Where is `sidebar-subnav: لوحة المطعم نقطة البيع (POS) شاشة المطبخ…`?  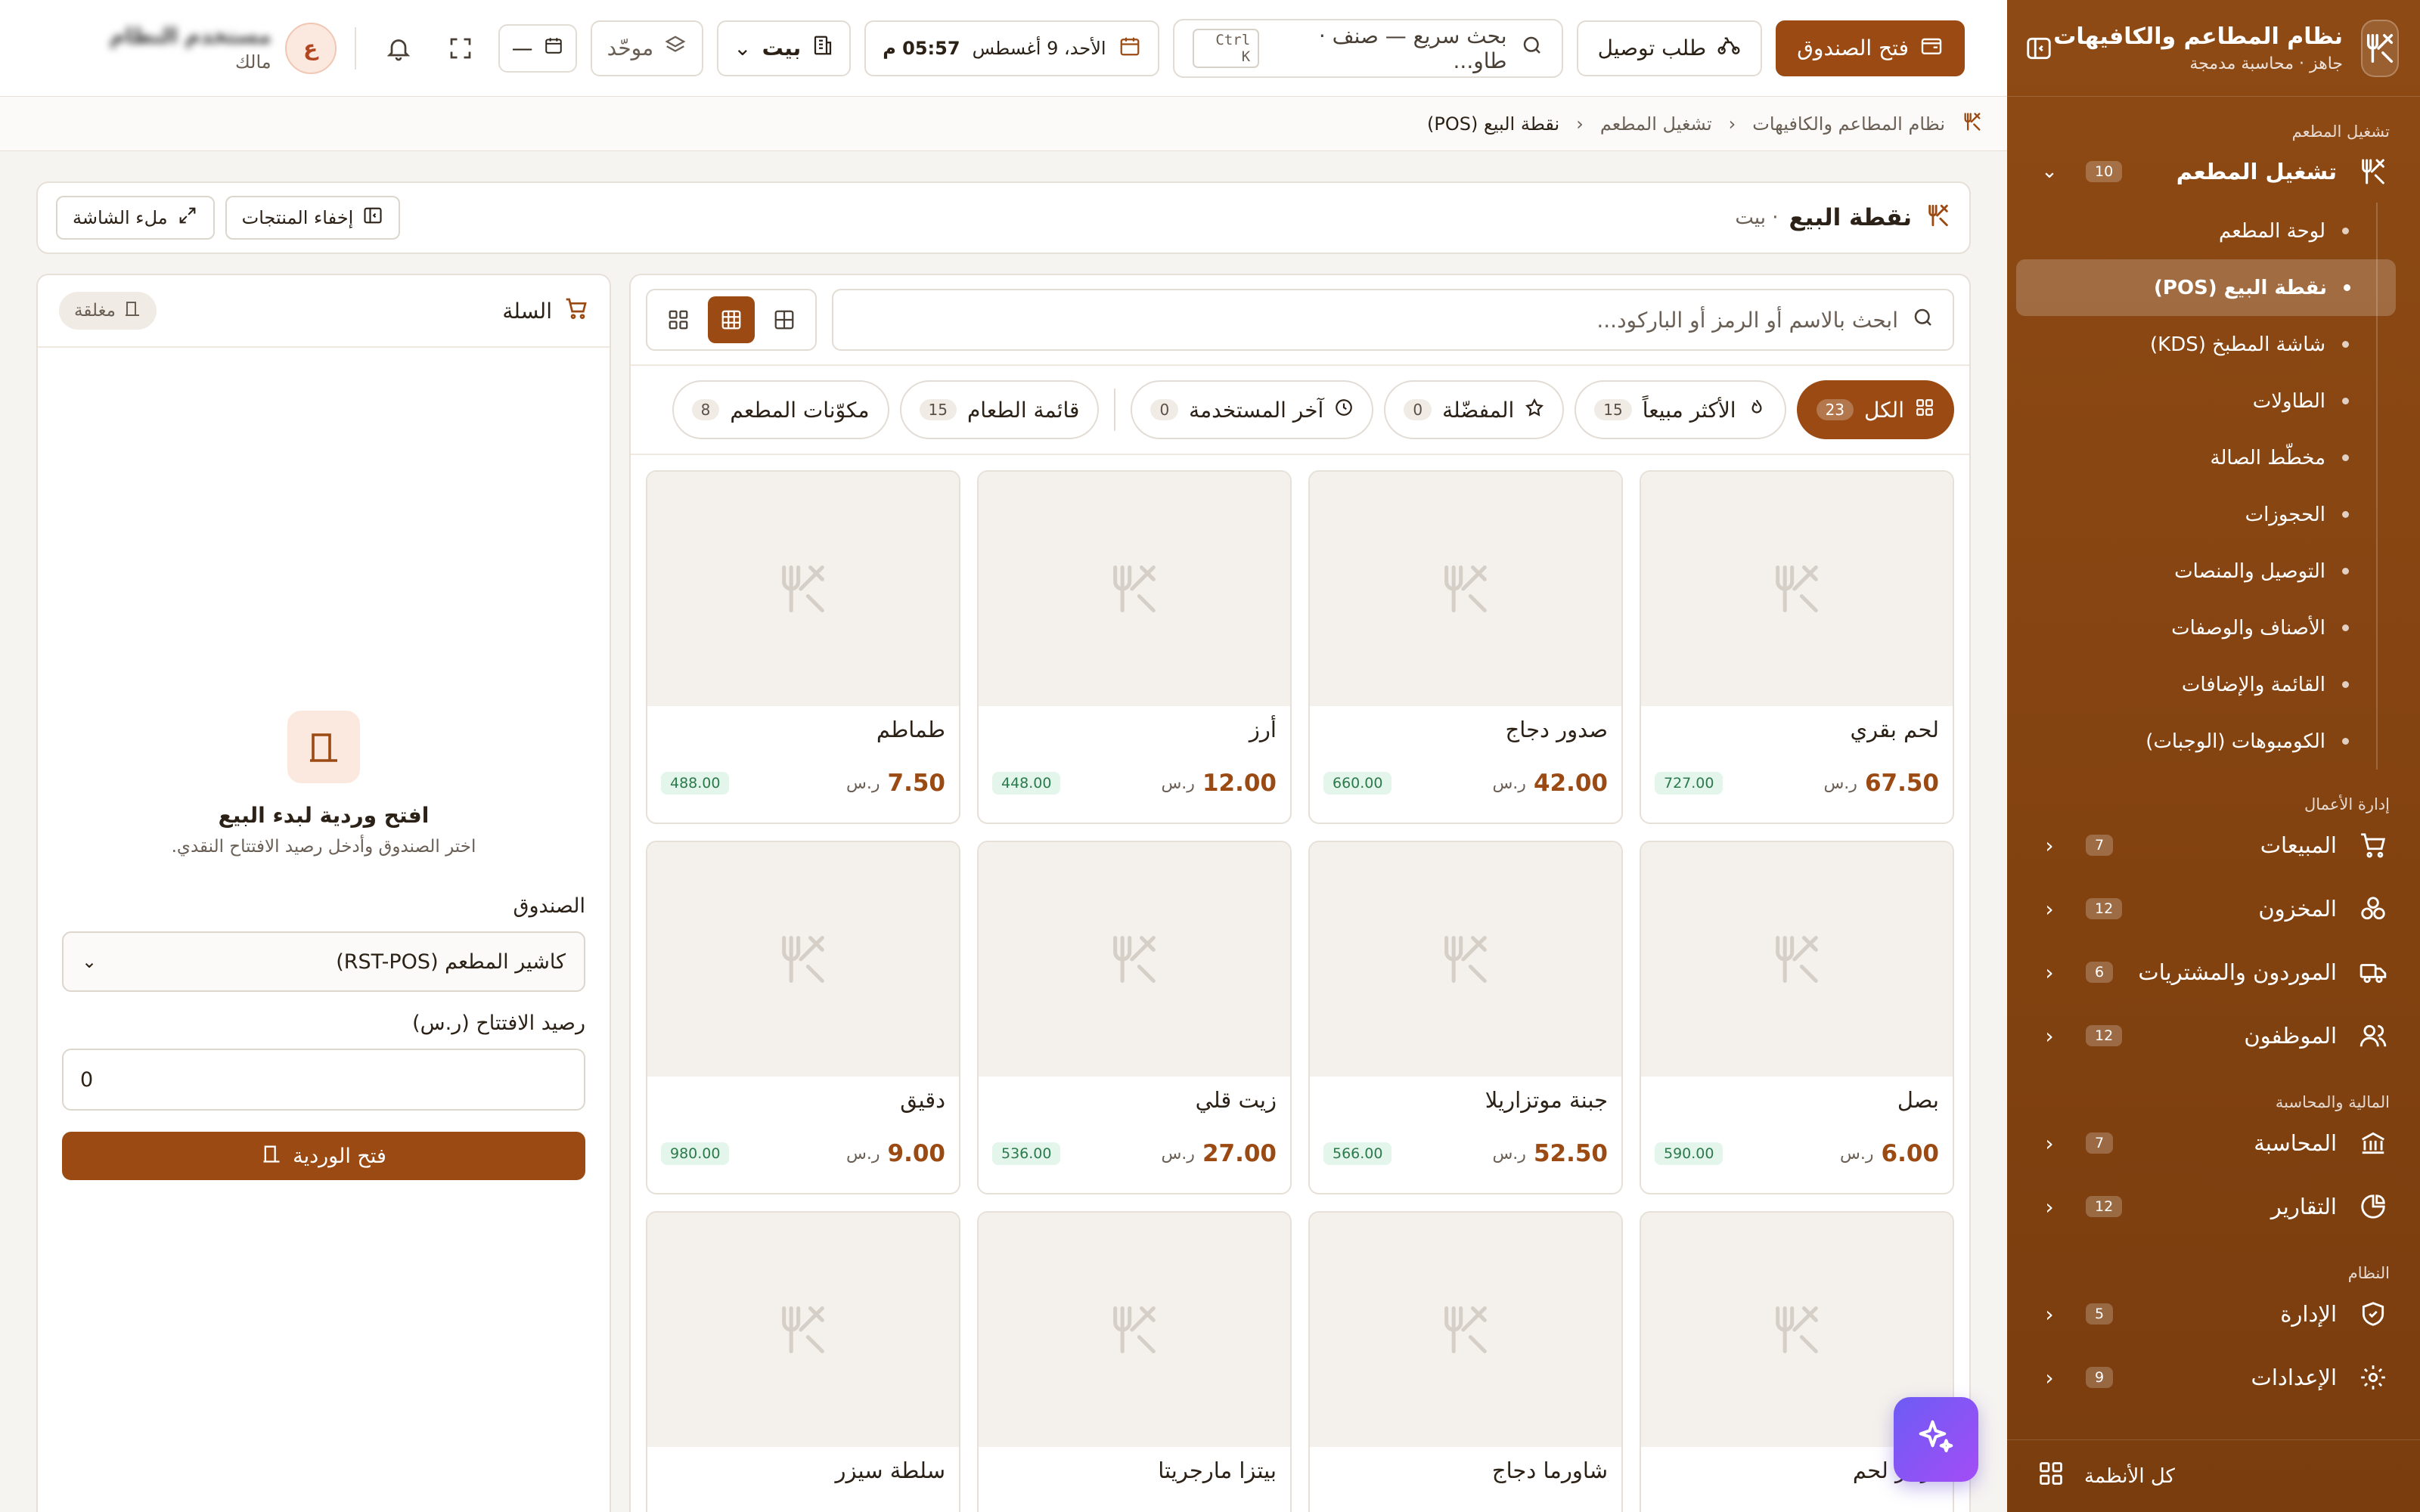
sidebar-subnav: لوحة المطعم نقطة البيع (POS) شاشة المطبخ… is located at coordinates (2201, 487).